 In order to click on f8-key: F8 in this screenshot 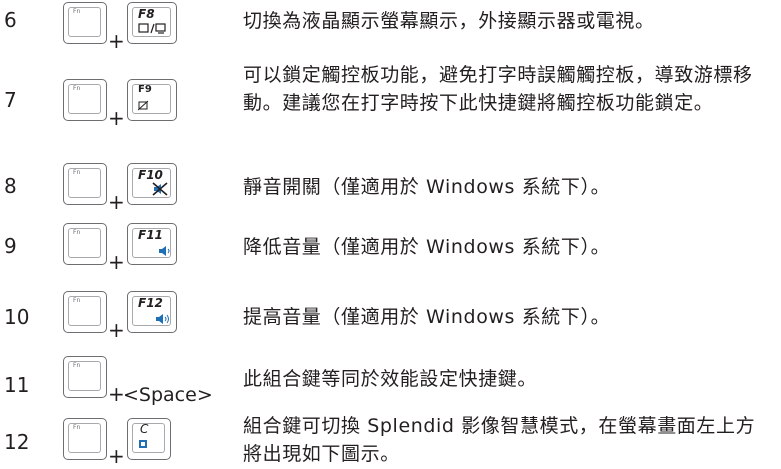, I will do `click(152, 23)`.